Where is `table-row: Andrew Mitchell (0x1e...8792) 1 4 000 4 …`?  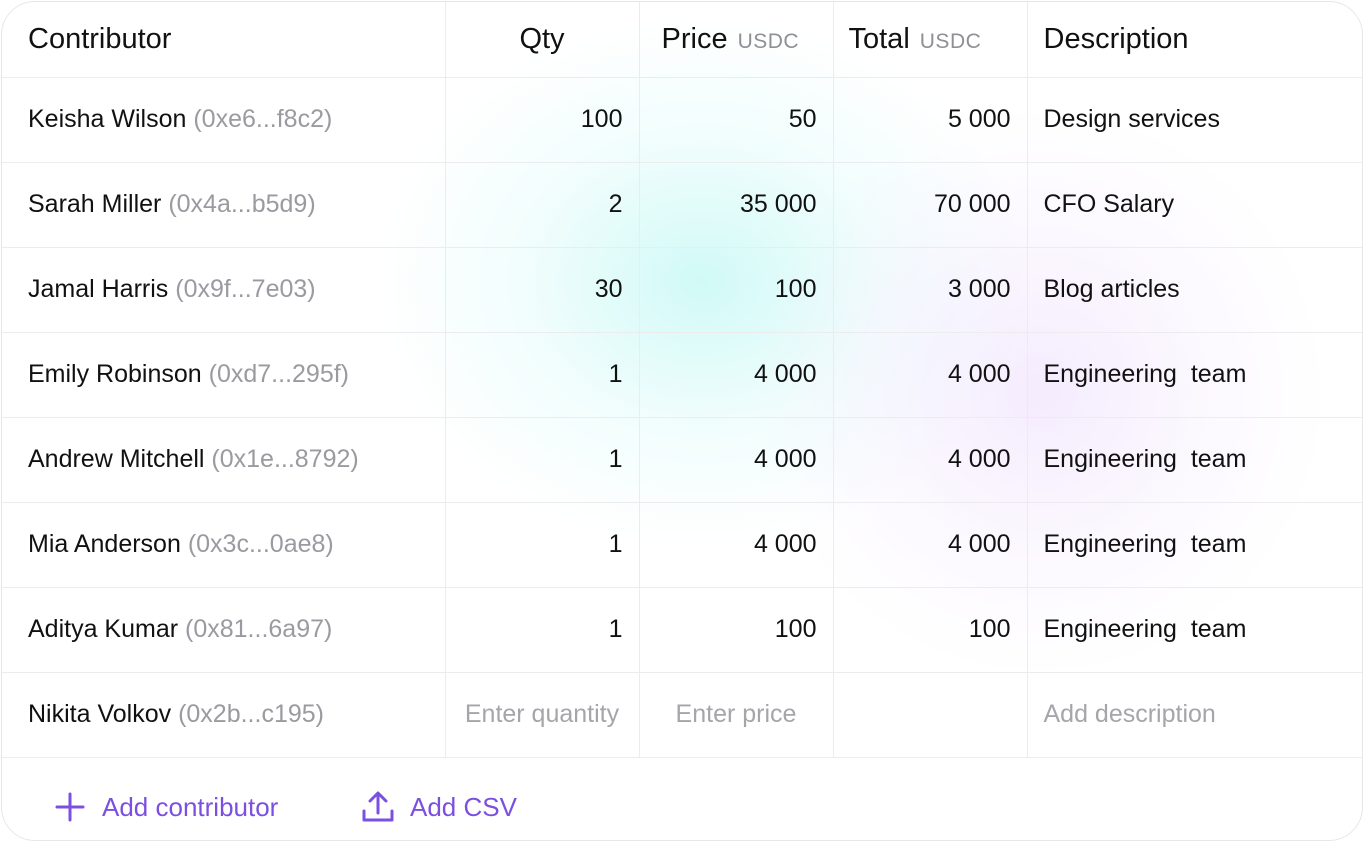
table-row: Andrew Mitchell (0x1e...8792) 1 4 000 4 … is located at coordinates (682, 460).